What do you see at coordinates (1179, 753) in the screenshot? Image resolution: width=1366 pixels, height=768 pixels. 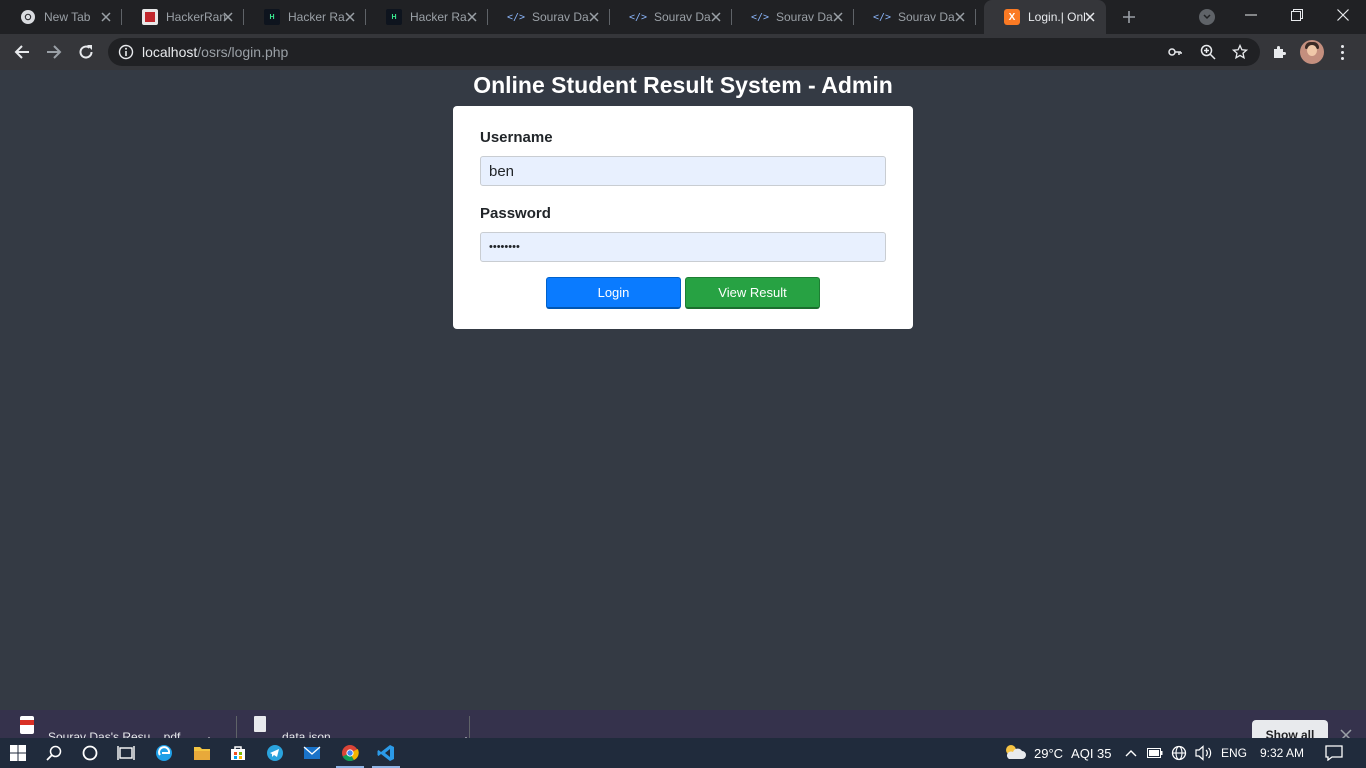 I see `network-globe-icon` at bounding box center [1179, 753].